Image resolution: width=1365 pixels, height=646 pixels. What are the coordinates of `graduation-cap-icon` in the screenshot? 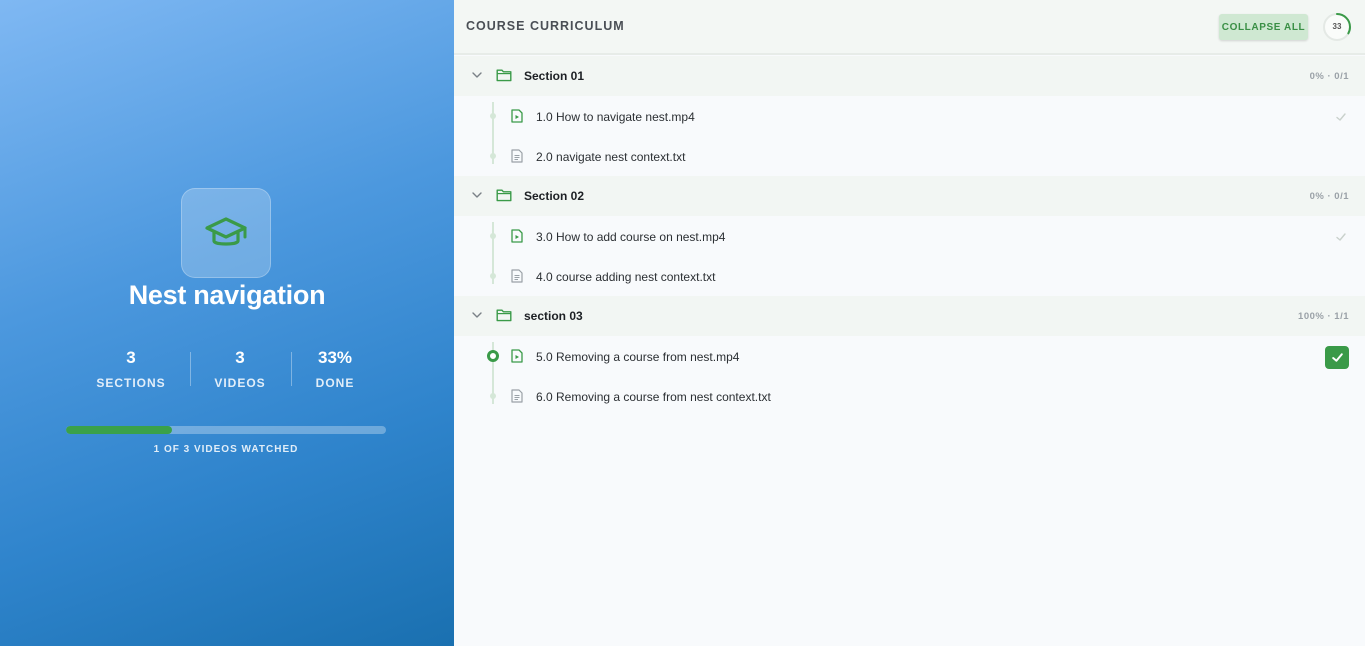 It's located at (226, 231).